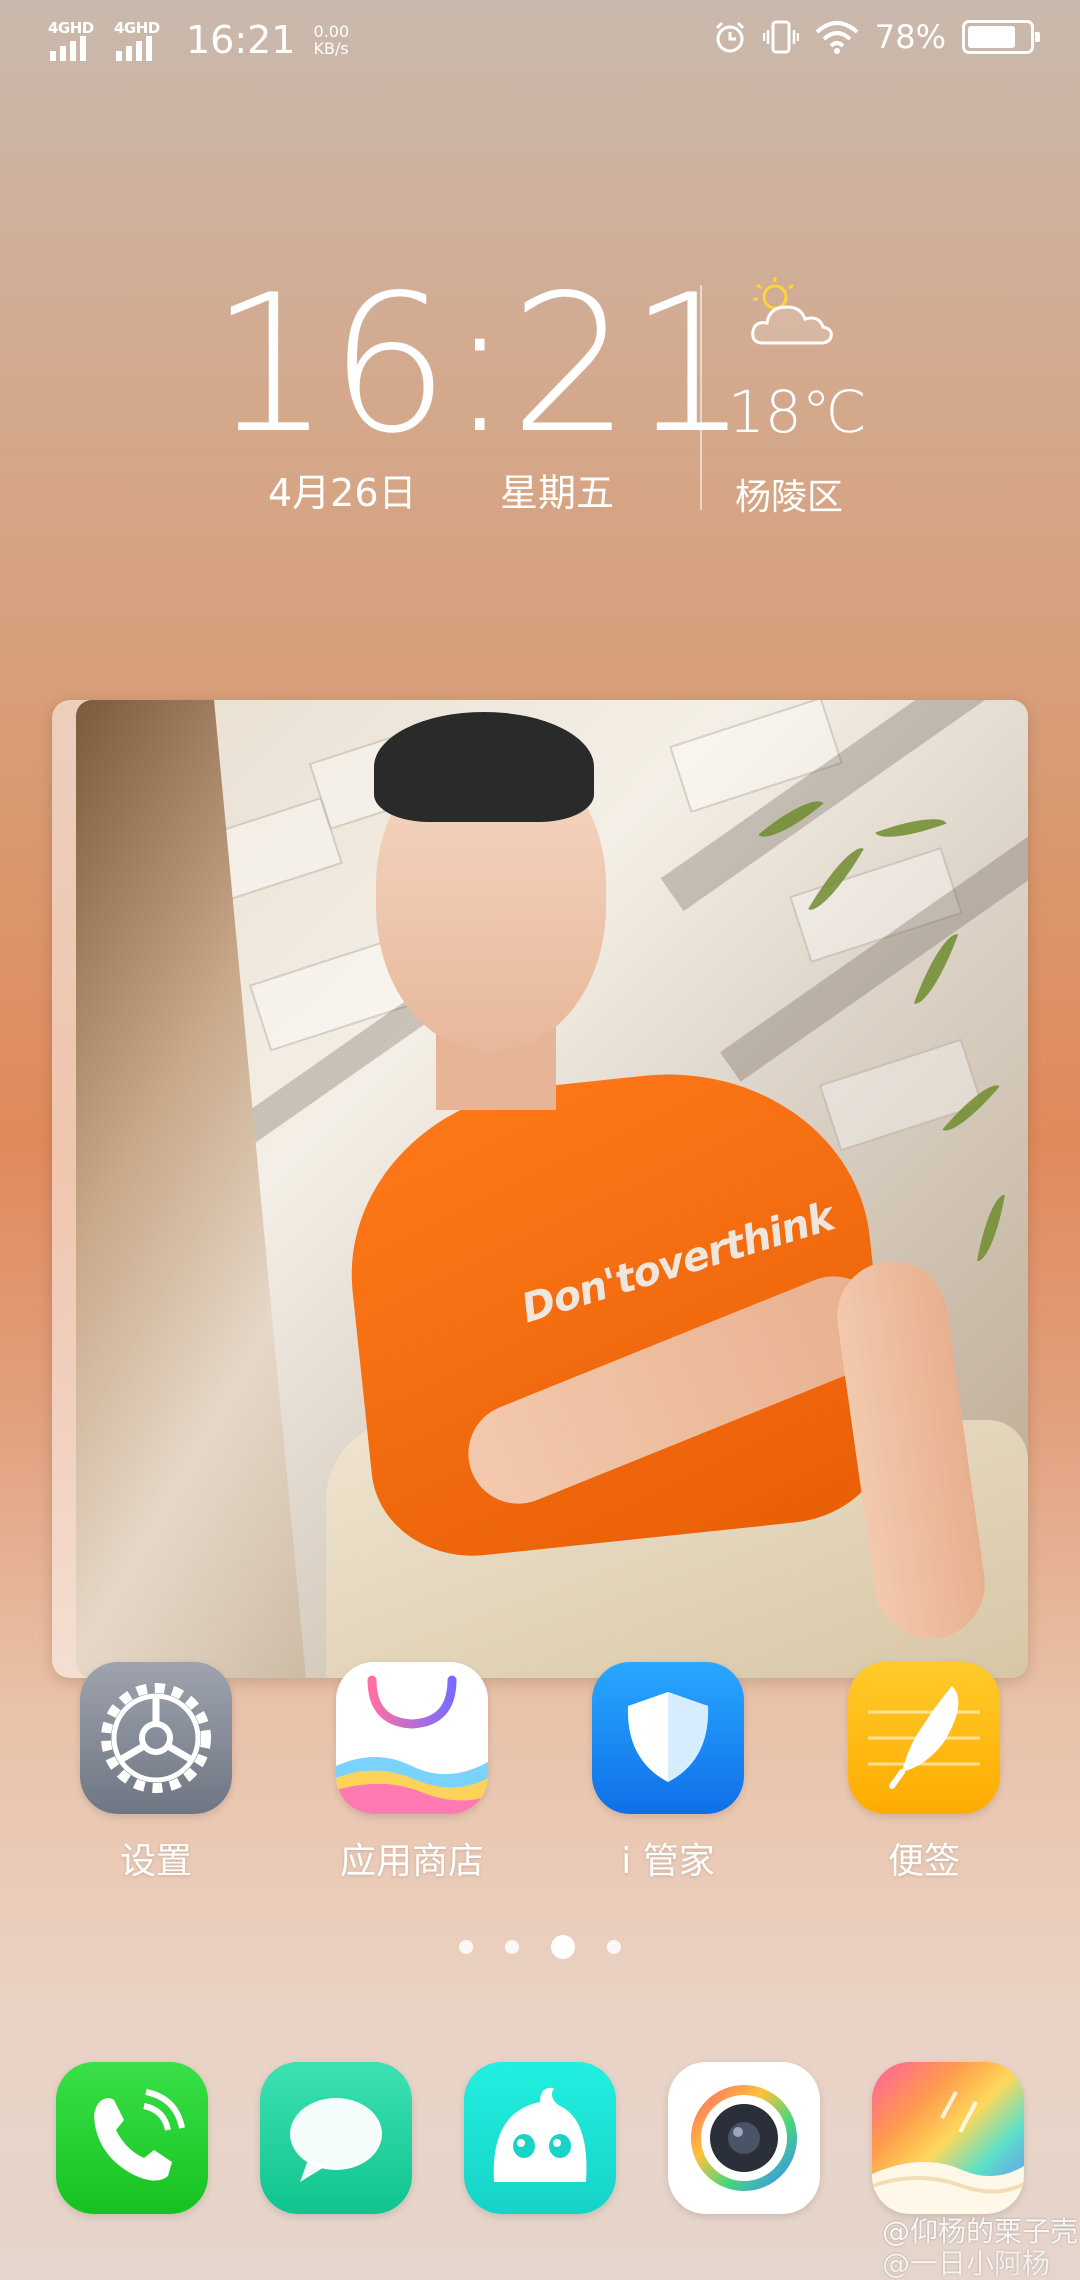  Describe the element at coordinates (910, 37) in the screenshot. I see `battery-percent: 78%` at that location.